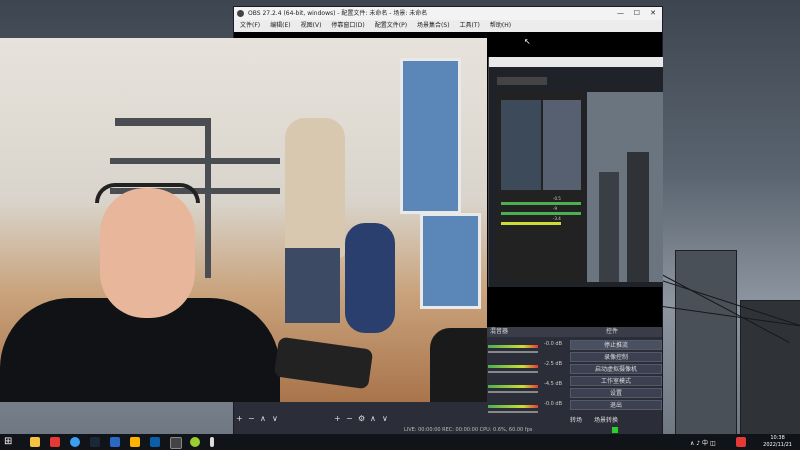  What do you see at coordinates (555, 208) in the screenshot?
I see `nested-value: -9` at bounding box center [555, 208].